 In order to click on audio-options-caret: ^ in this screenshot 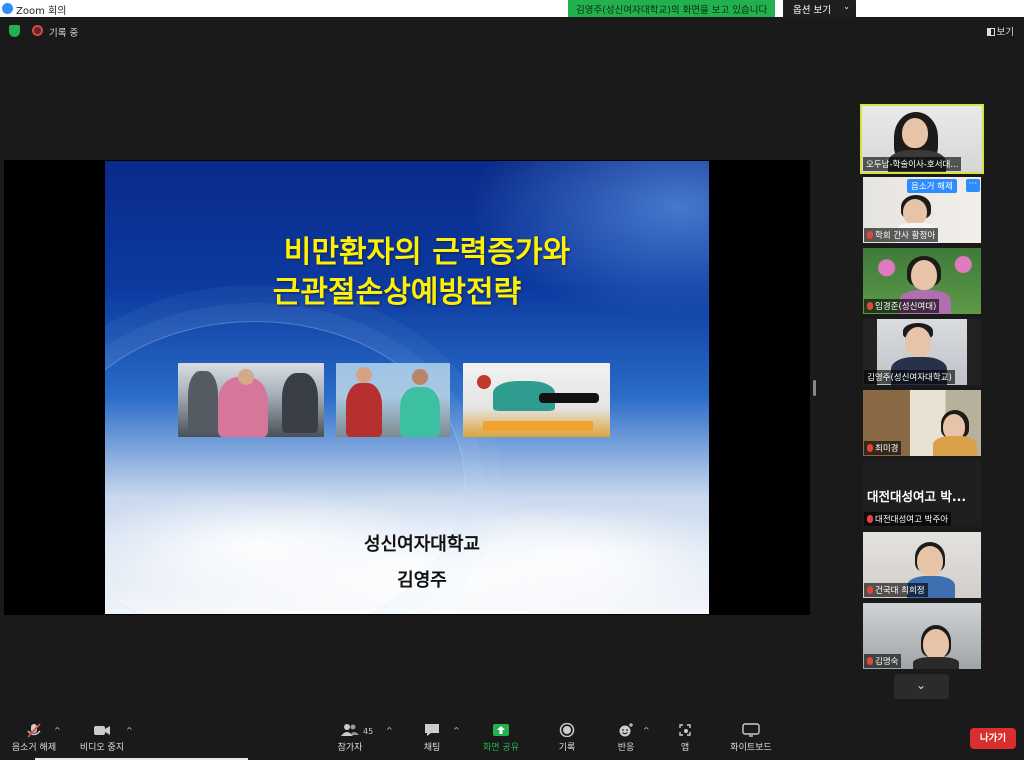, I will do `click(57, 730)`.